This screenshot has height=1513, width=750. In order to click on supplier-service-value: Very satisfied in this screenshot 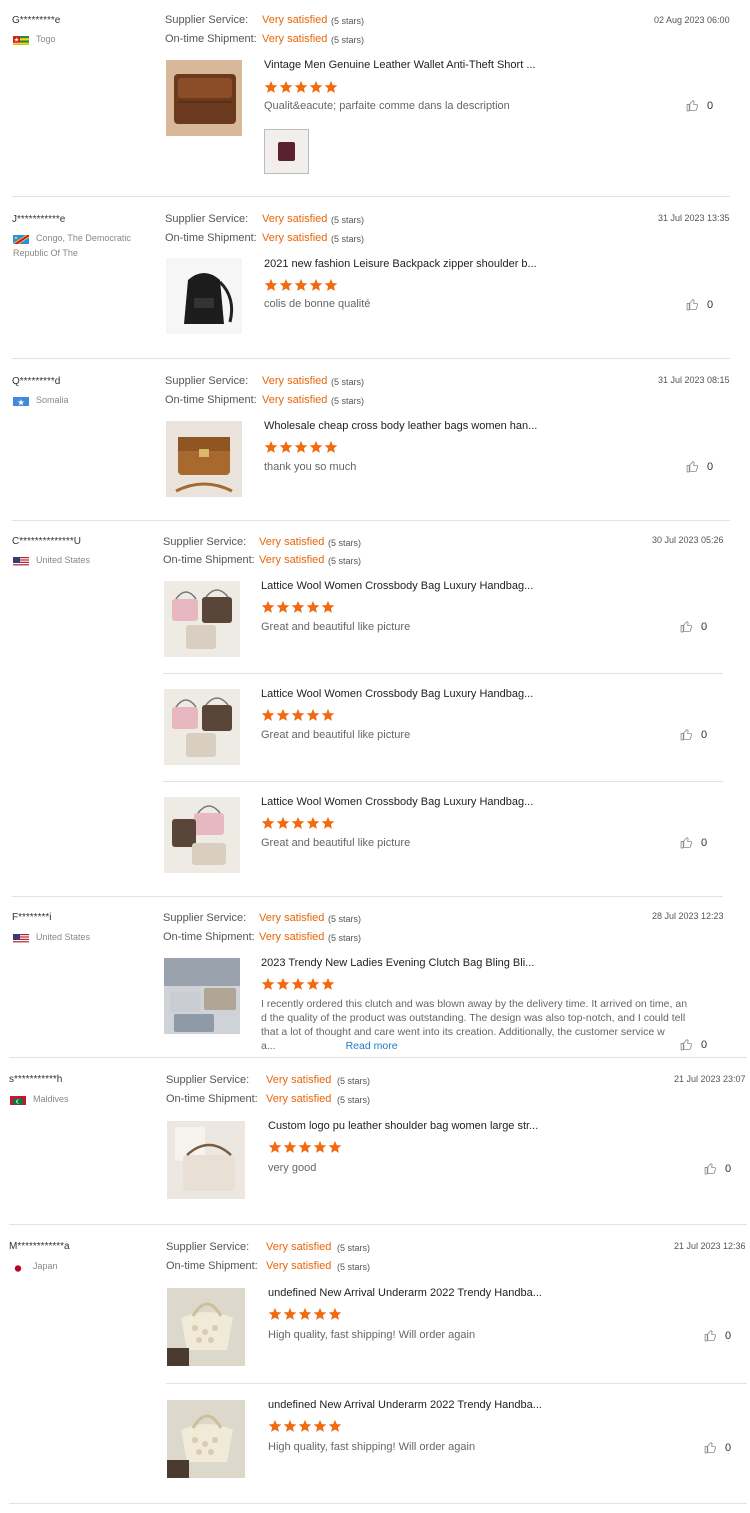, I will do `click(299, 1080)`.